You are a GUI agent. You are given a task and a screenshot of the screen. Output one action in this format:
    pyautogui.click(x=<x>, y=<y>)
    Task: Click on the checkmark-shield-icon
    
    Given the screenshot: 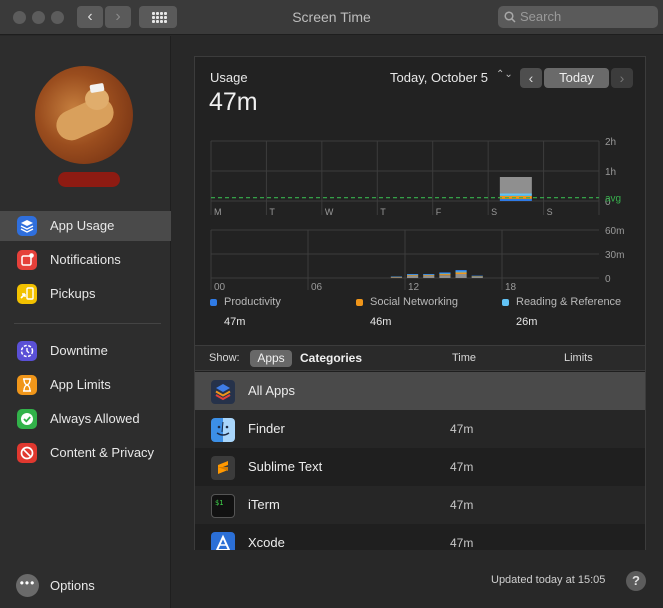 What is the action you would take?
    pyautogui.click(x=27, y=419)
    